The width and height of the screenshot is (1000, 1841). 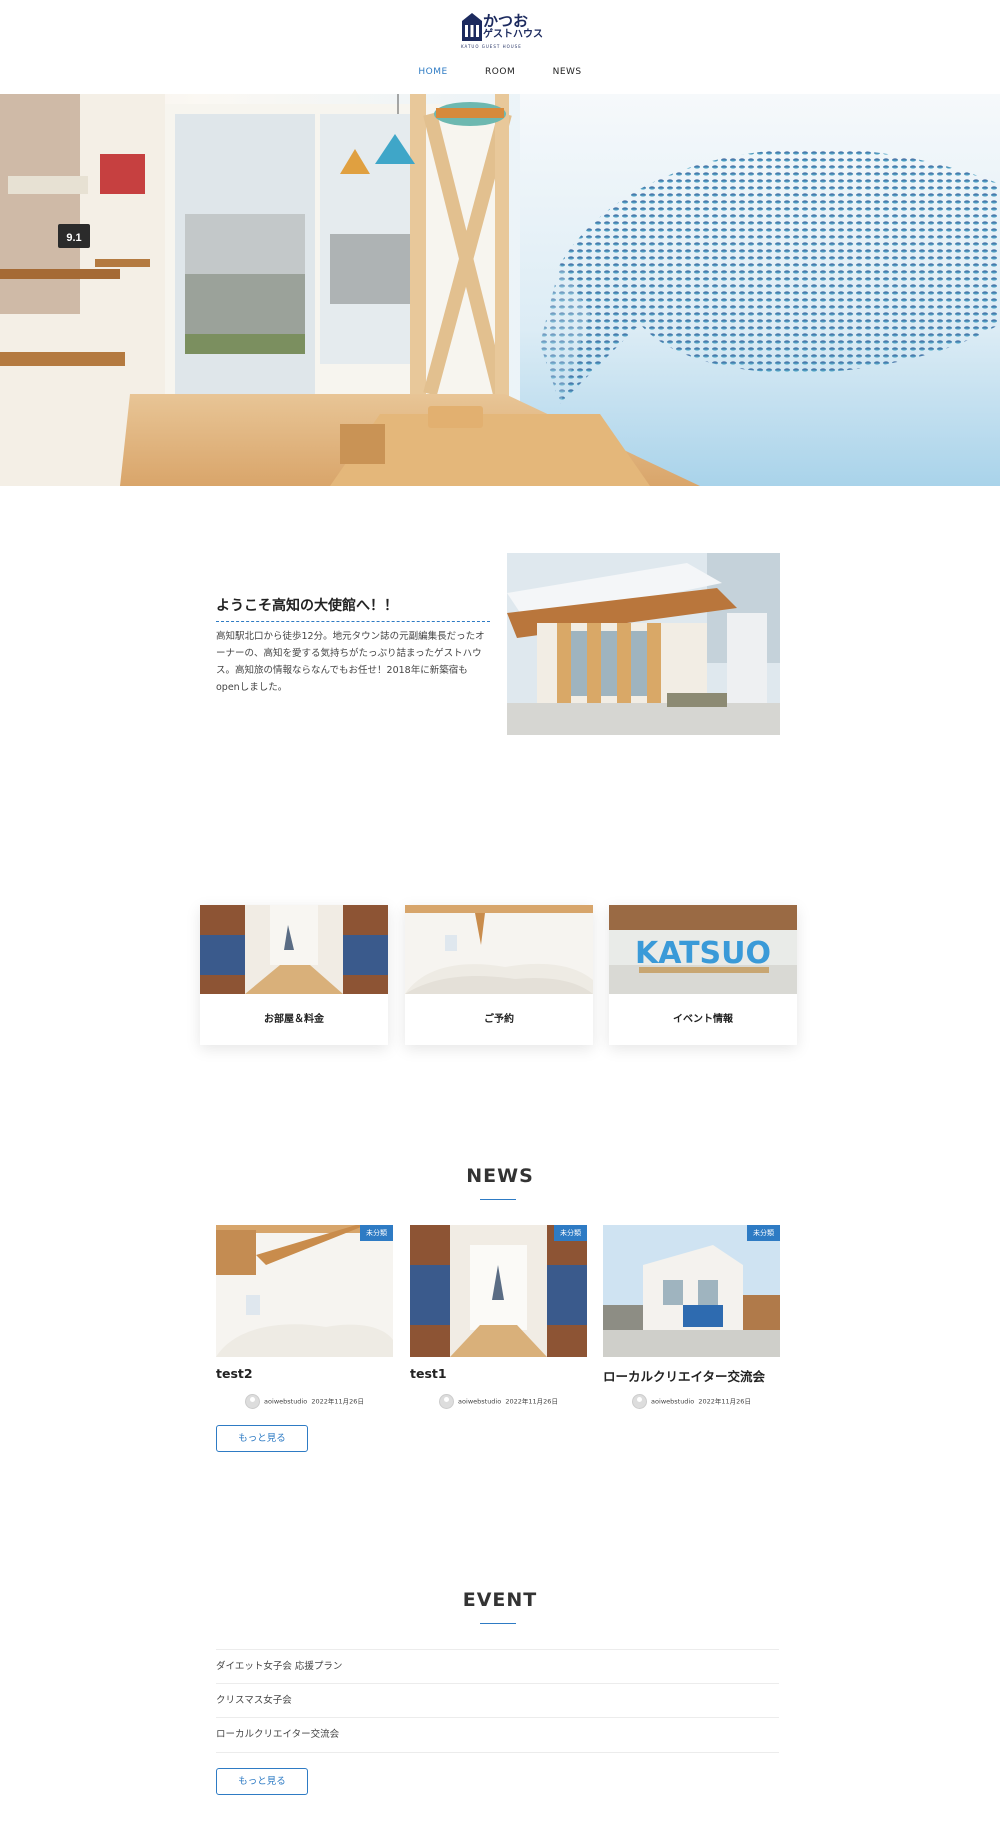 What do you see at coordinates (763, 1233) in the screenshot?
I see `news-item-3-badge: 未分類` at bounding box center [763, 1233].